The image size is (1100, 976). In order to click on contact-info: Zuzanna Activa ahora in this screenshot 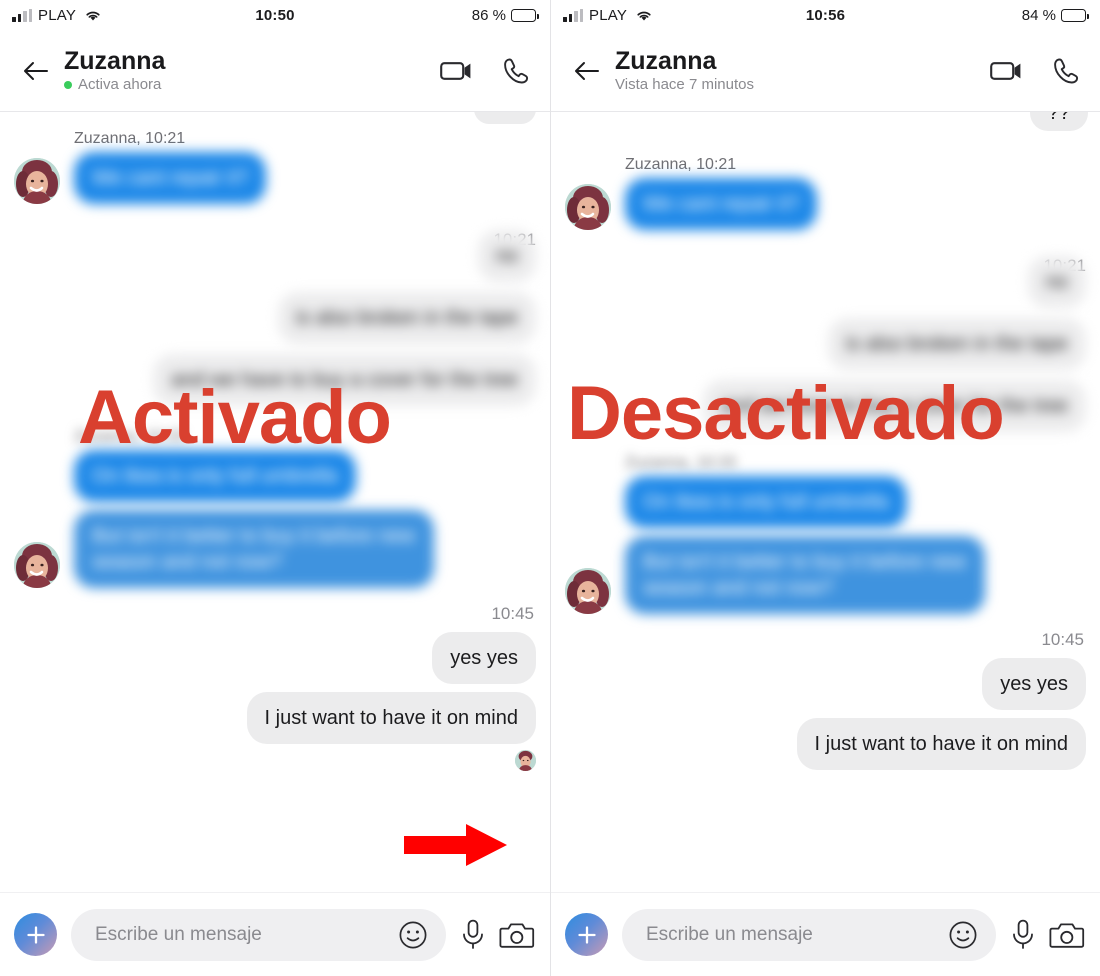, I will do `click(115, 70)`.